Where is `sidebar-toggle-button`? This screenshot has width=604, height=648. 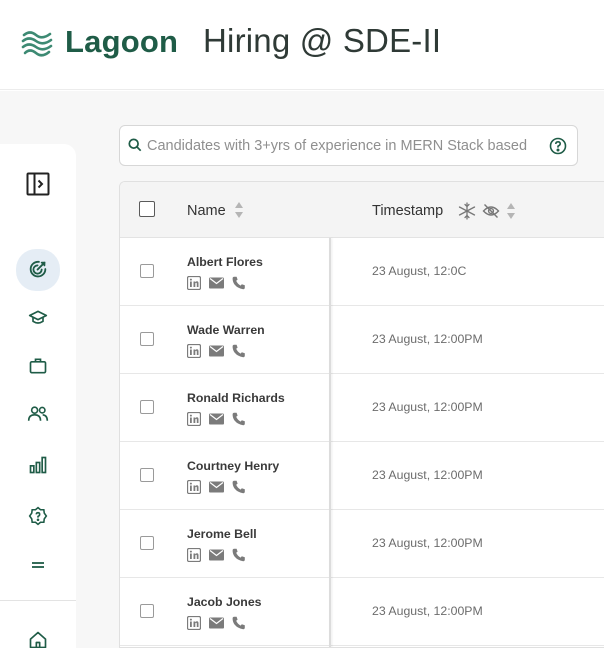 sidebar-toggle-button is located at coordinates (38, 184).